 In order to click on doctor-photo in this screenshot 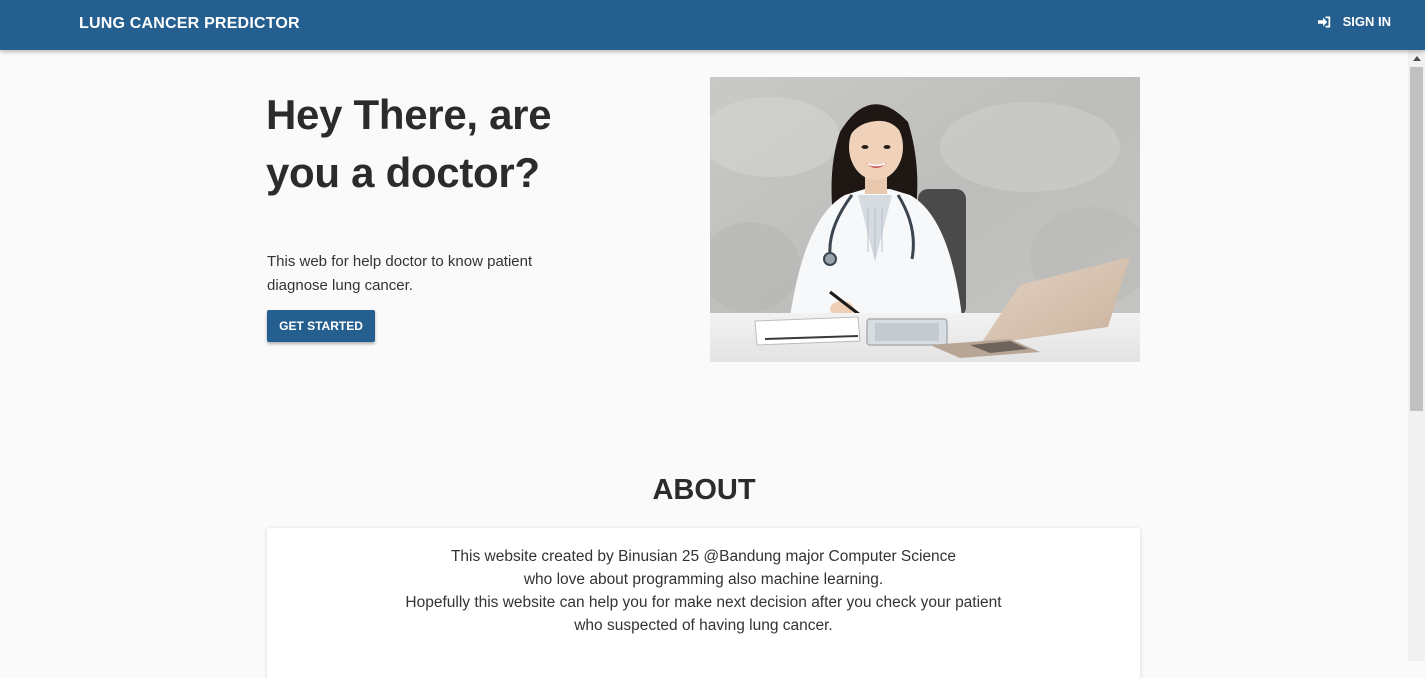, I will do `click(925, 219)`.